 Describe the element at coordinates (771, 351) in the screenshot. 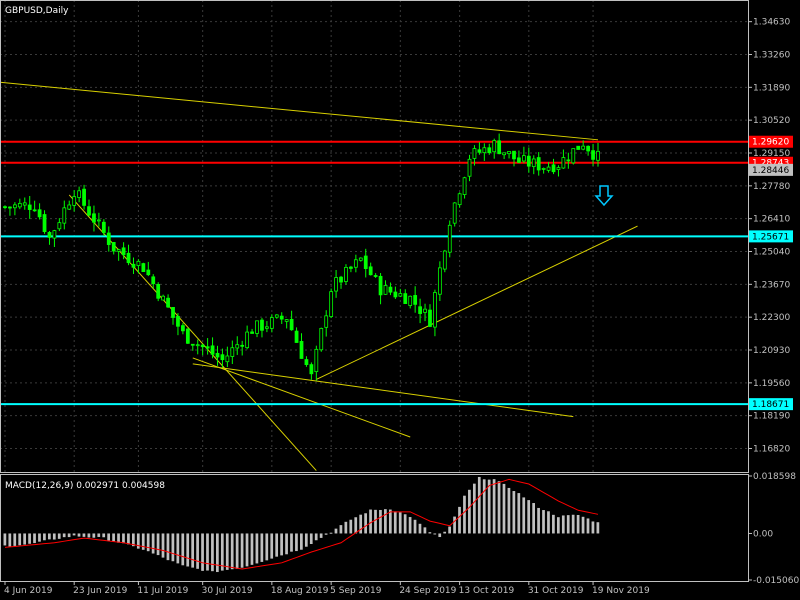

I see `price-tick-label: 1.20930` at that location.